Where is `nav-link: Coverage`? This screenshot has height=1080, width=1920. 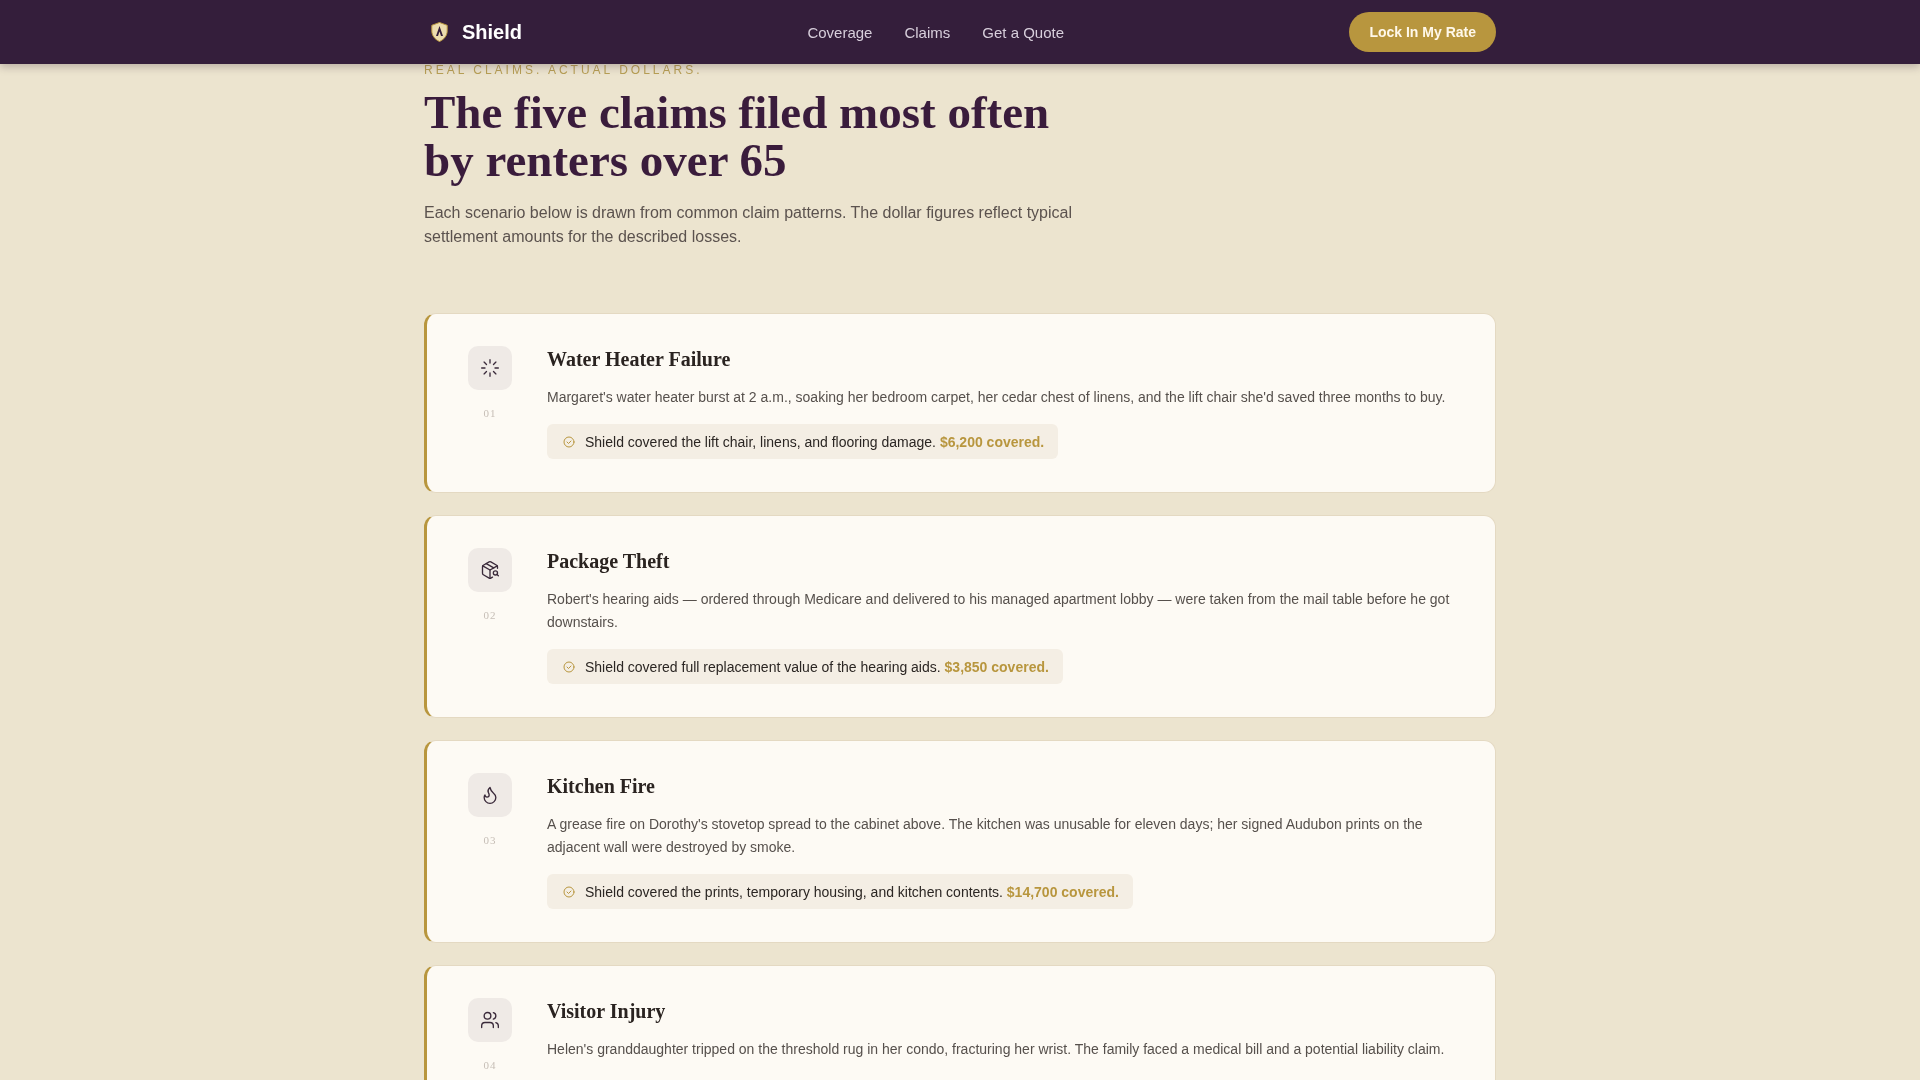
nav-link: Coverage is located at coordinates (840, 32).